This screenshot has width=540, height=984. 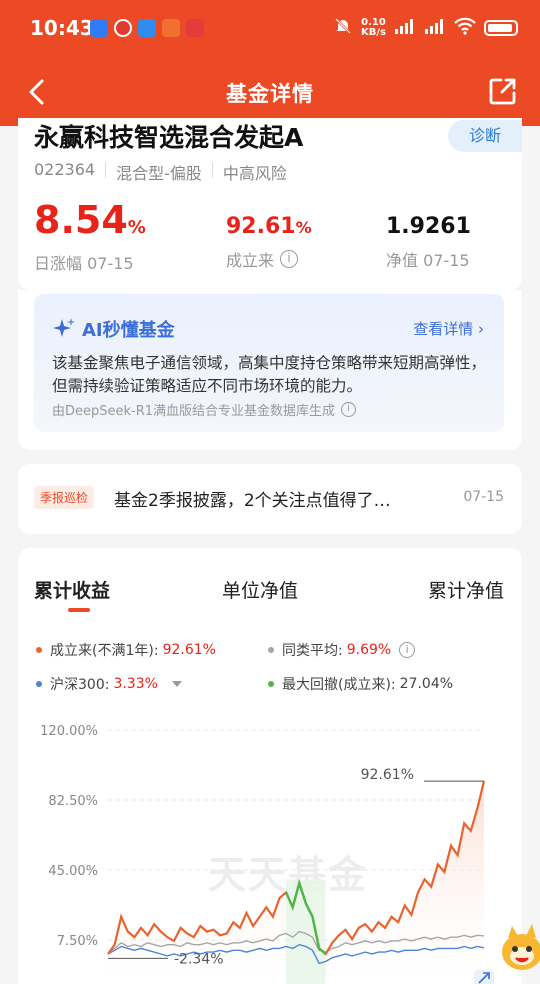 I want to click on legend-peer: 同类平均: 9.69% i, so click(x=342, y=650).